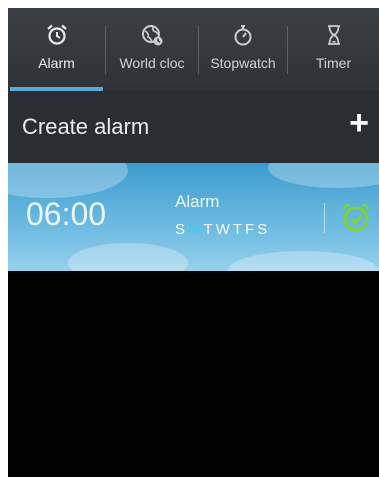  What do you see at coordinates (152, 35) in the screenshot?
I see `globe-icon` at bounding box center [152, 35].